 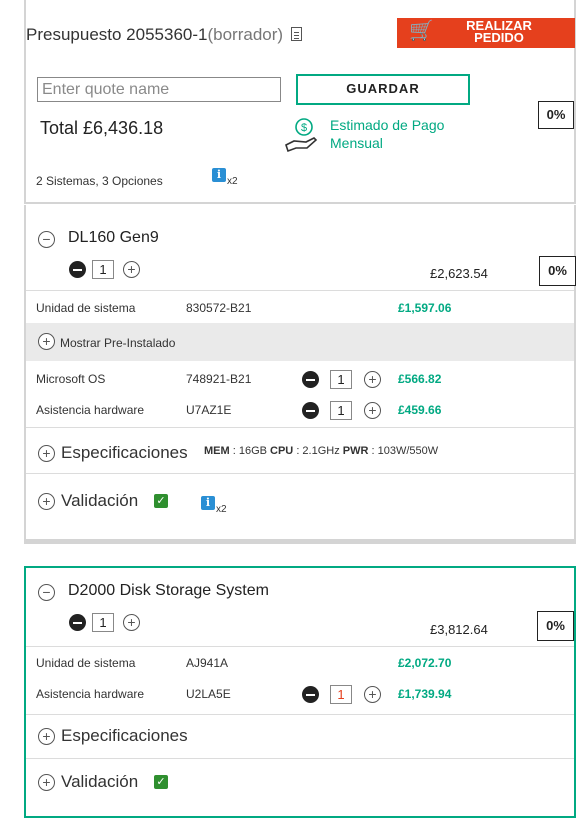 What do you see at coordinates (318, 451) in the screenshot?
I see `cpu-value: : 2.1GHz` at bounding box center [318, 451].